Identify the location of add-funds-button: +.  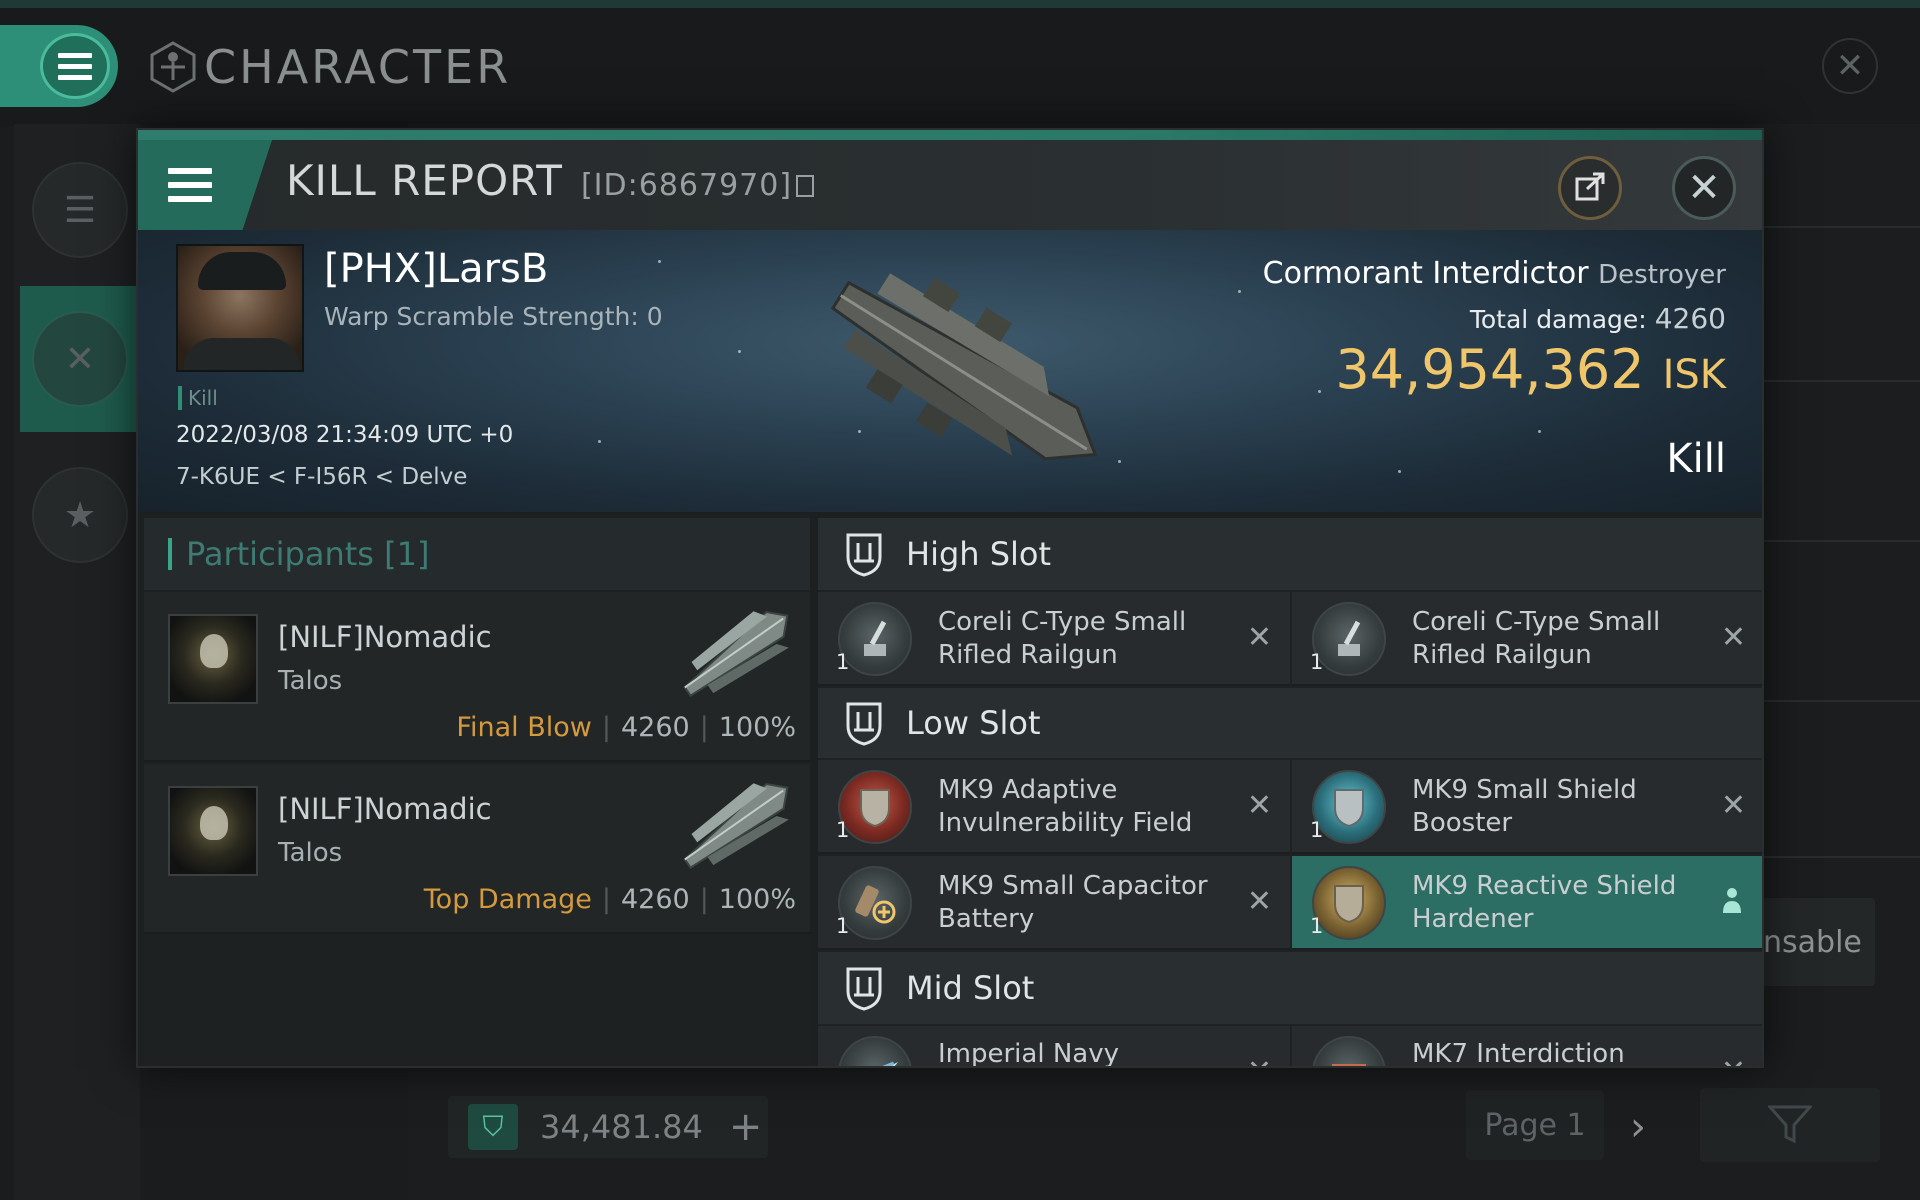
(746, 1127).